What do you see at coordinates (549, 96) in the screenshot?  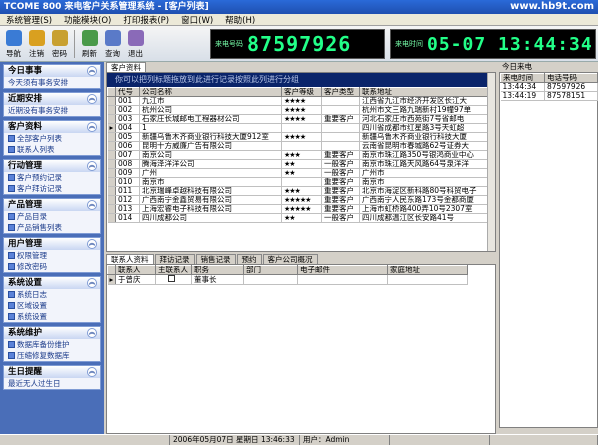 I see `call-row: 13:44:19 87578151` at bounding box center [549, 96].